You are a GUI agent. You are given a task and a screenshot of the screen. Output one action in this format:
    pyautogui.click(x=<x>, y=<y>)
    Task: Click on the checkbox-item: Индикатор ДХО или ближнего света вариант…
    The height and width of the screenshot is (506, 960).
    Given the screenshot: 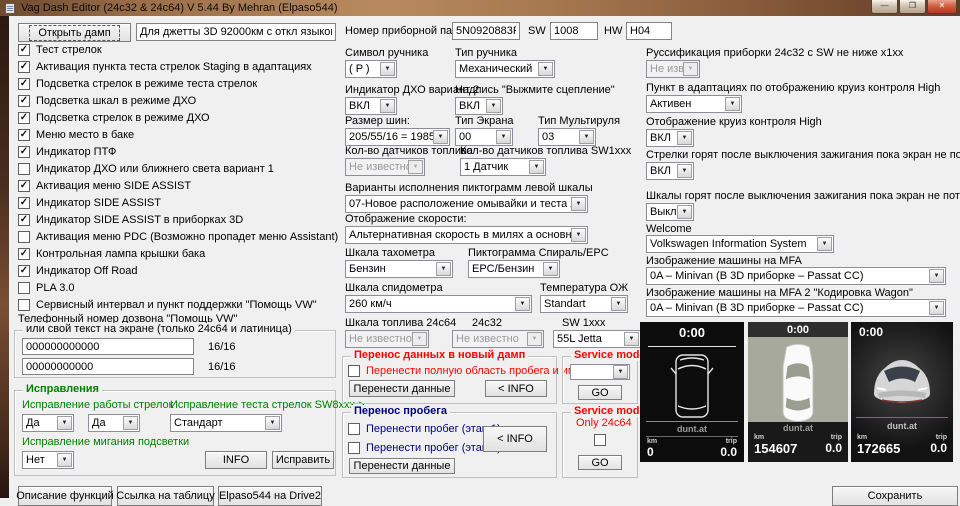 What is the action you would take?
    pyautogui.click(x=178, y=168)
    